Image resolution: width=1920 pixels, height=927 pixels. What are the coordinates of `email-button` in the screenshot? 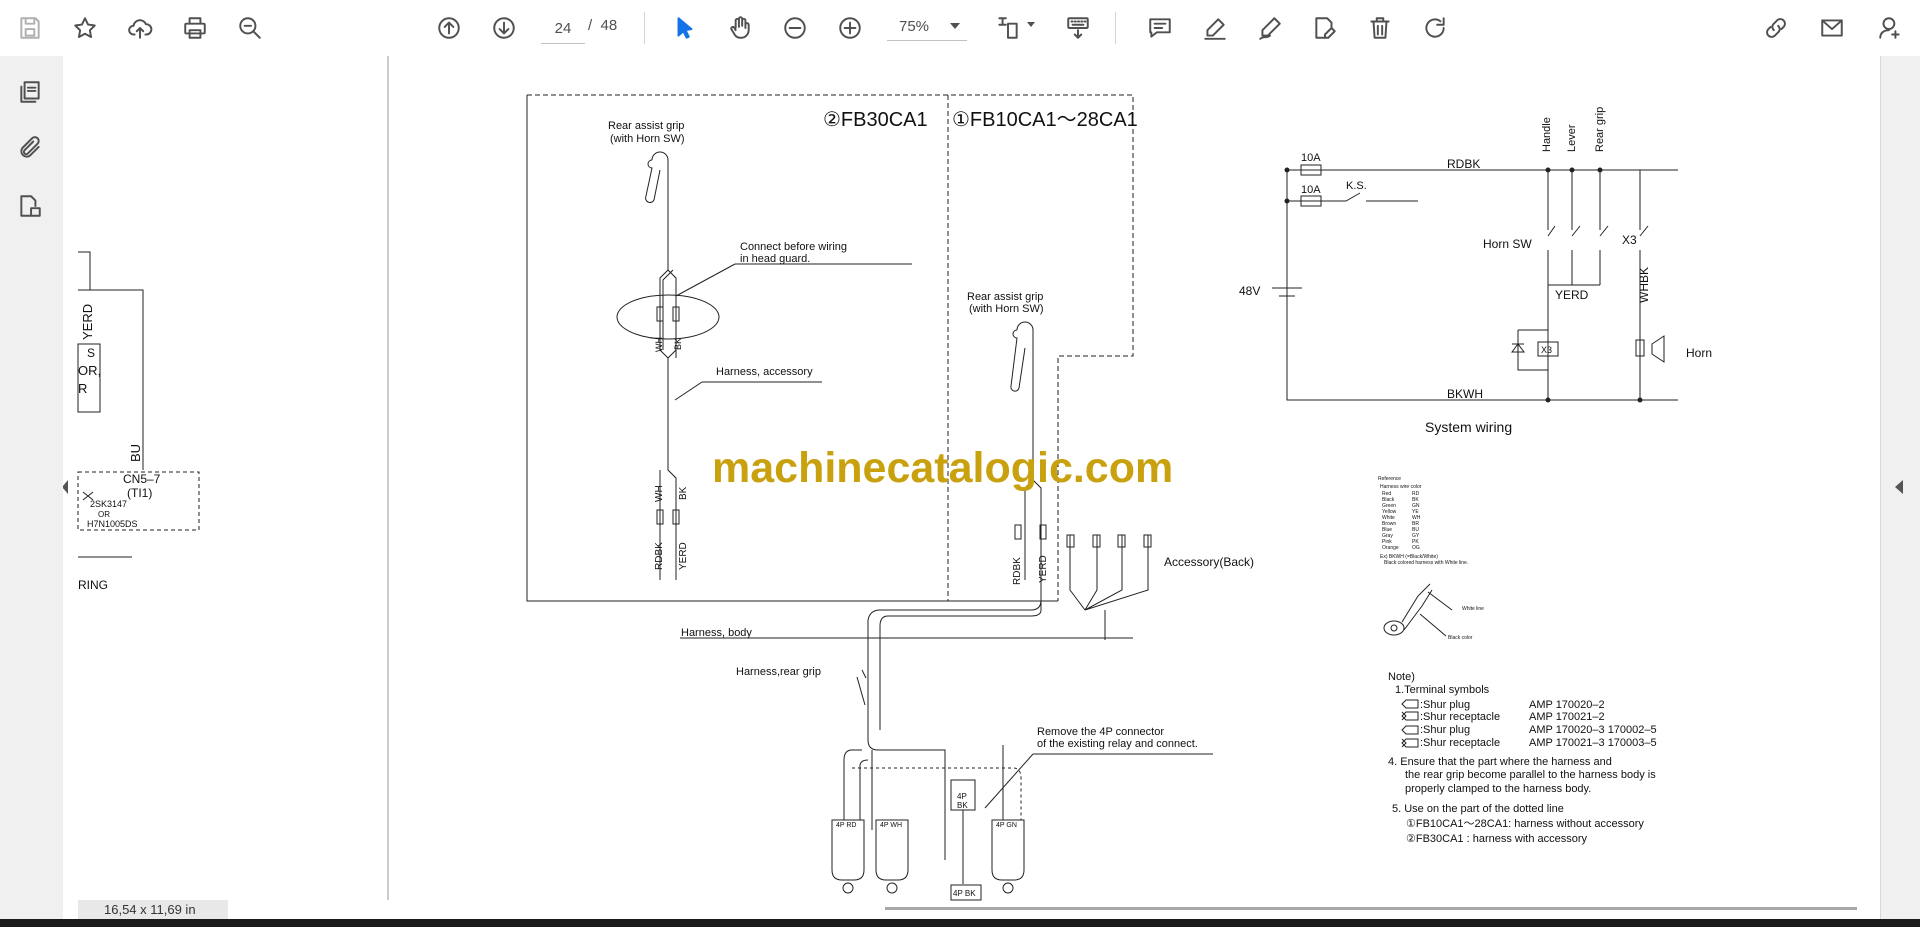 It's located at (1832, 28).